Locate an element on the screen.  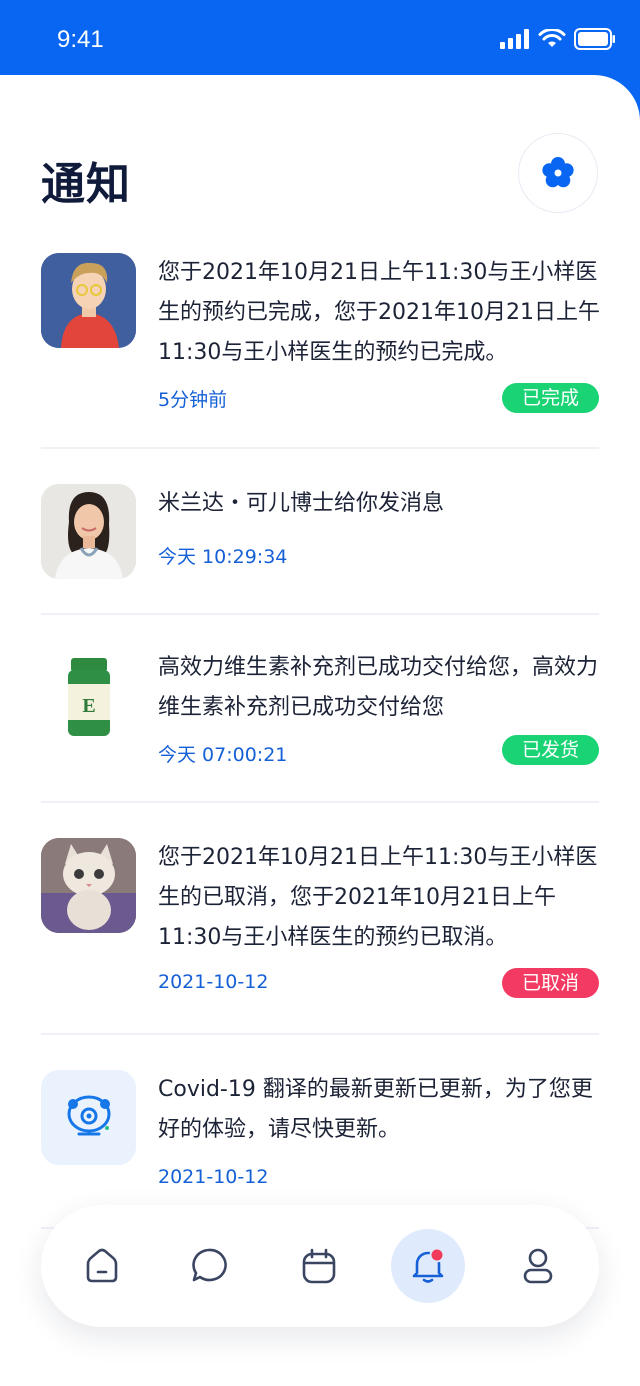
flower-gear-icon is located at coordinates (558, 172).